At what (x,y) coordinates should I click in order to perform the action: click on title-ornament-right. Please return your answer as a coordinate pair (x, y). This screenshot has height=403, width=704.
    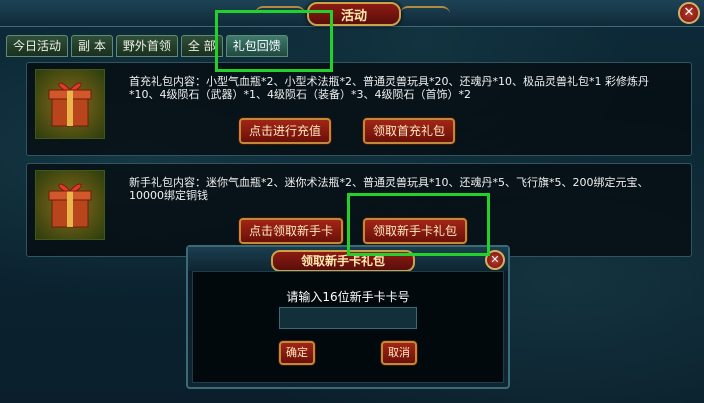
    Looking at the image, I should click on (425, 12).